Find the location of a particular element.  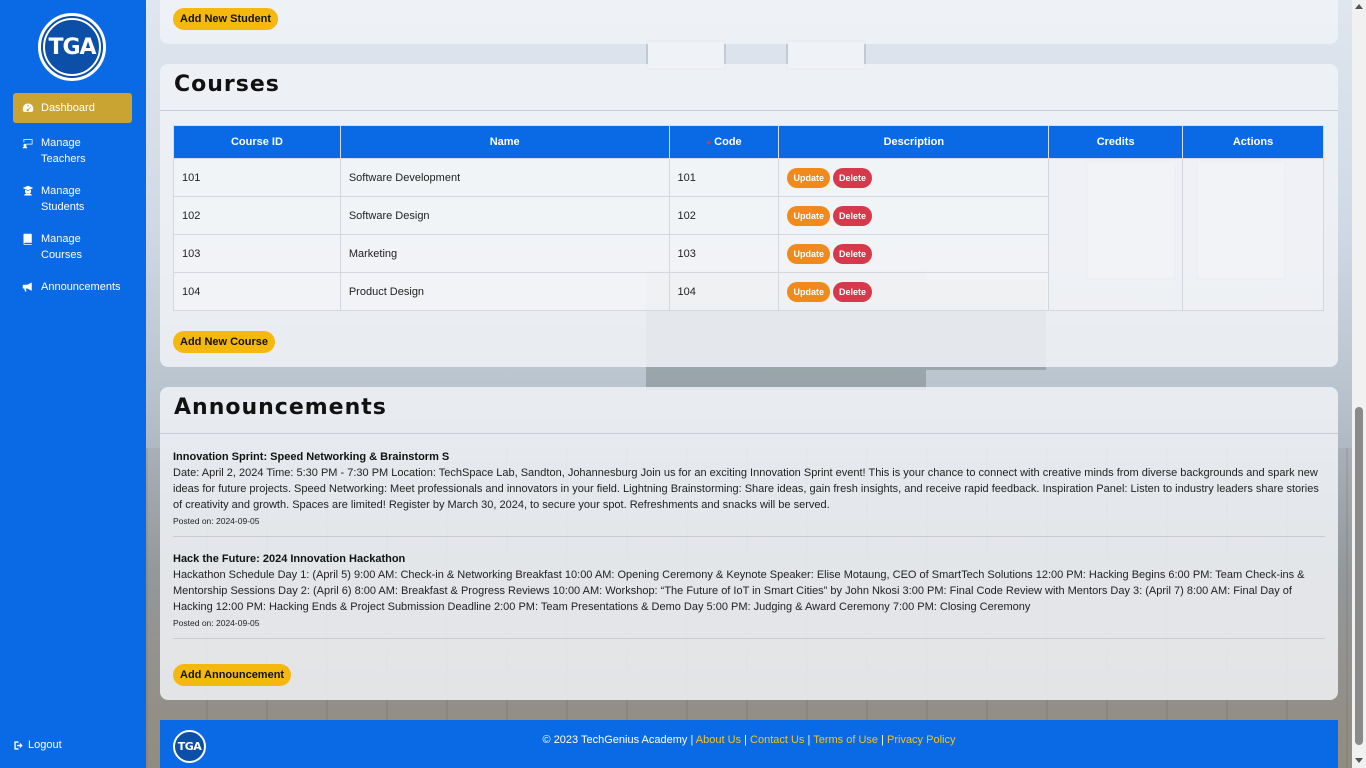

sidebar-item-label: Manage Teachers is located at coordinates (63, 151).